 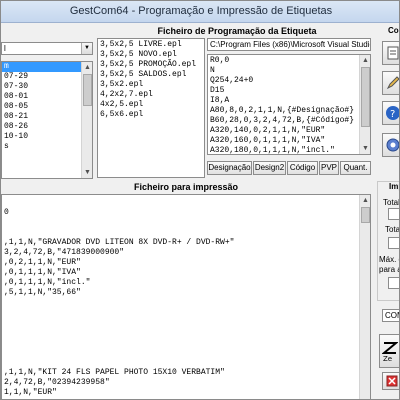 What do you see at coordinates (151, 105) in the screenshot?
I see `label-file-item: 4x2,5.epl` at bounding box center [151, 105].